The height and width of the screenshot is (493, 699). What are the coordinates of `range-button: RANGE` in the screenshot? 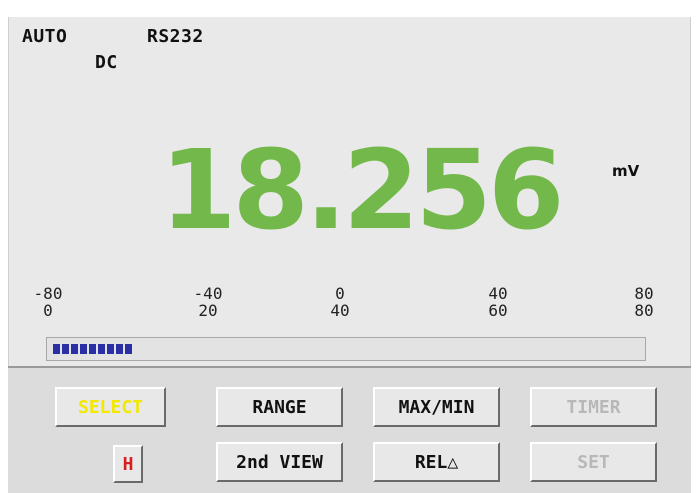 It's located at (279, 407).